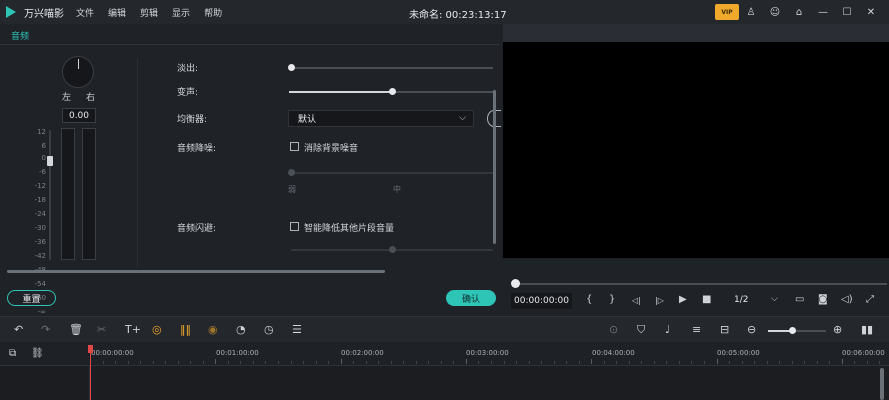  What do you see at coordinates (392, 68) in the screenshot?
I see `fade-out-slider` at bounding box center [392, 68].